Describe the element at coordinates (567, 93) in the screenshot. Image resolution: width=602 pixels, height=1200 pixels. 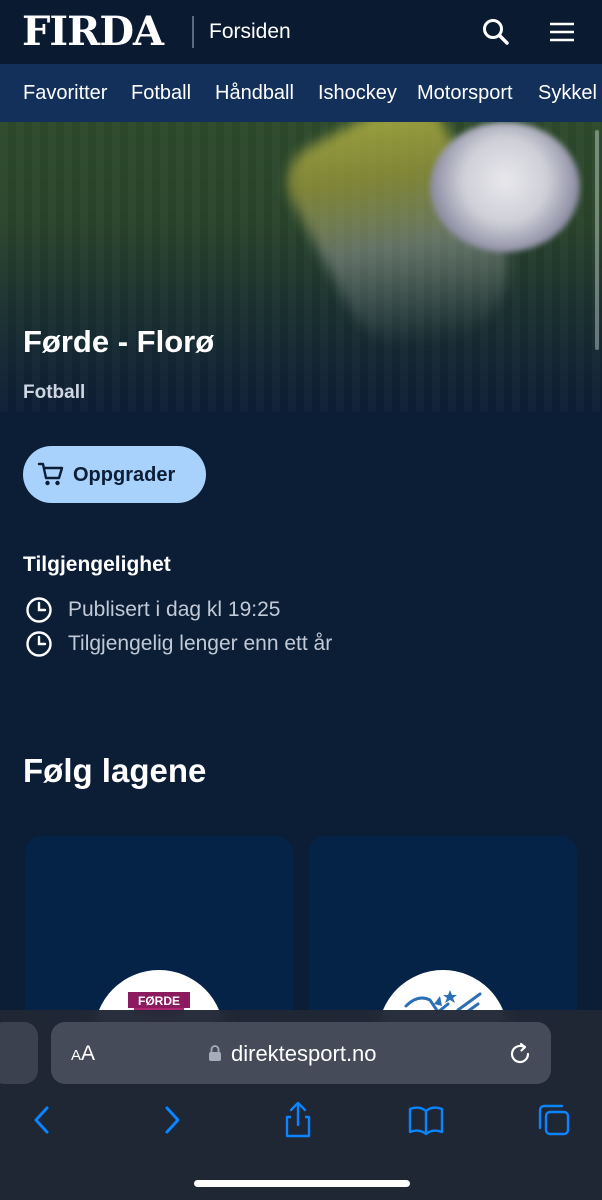
I see `nav-item-sykkel: Sykkel` at that location.